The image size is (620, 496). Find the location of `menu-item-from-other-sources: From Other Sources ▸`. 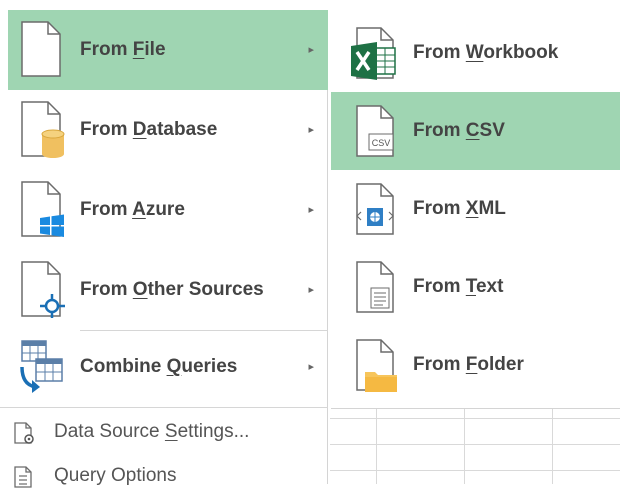

menu-item-from-other-sources: From Other Sources ▸ is located at coordinates (168, 290).